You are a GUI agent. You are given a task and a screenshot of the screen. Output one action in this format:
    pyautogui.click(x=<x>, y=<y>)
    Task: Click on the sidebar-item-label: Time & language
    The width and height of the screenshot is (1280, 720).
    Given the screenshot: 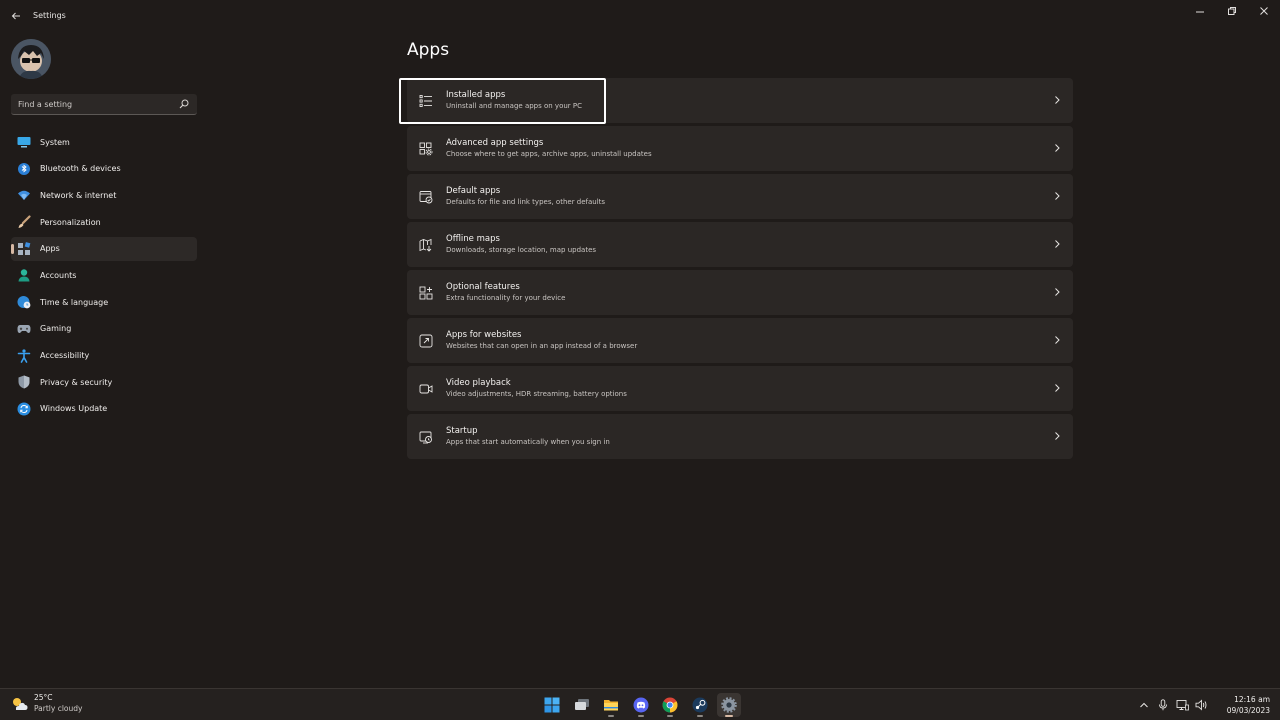 What is the action you would take?
    pyautogui.click(x=74, y=302)
    